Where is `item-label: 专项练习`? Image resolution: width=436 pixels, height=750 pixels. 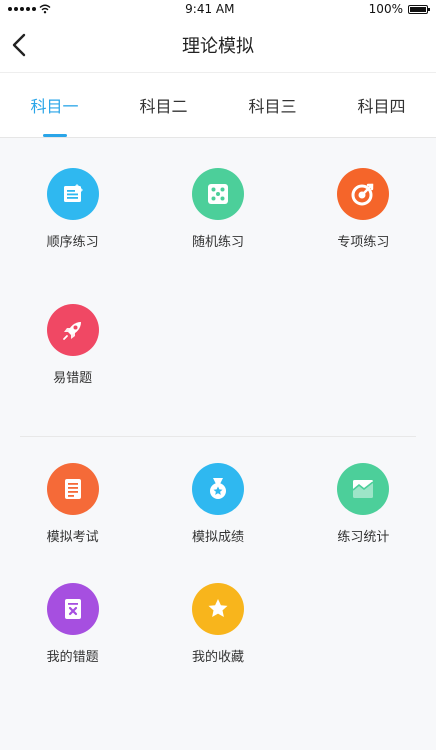
item-label: 专项练习 is located at coordinates (363, 242).